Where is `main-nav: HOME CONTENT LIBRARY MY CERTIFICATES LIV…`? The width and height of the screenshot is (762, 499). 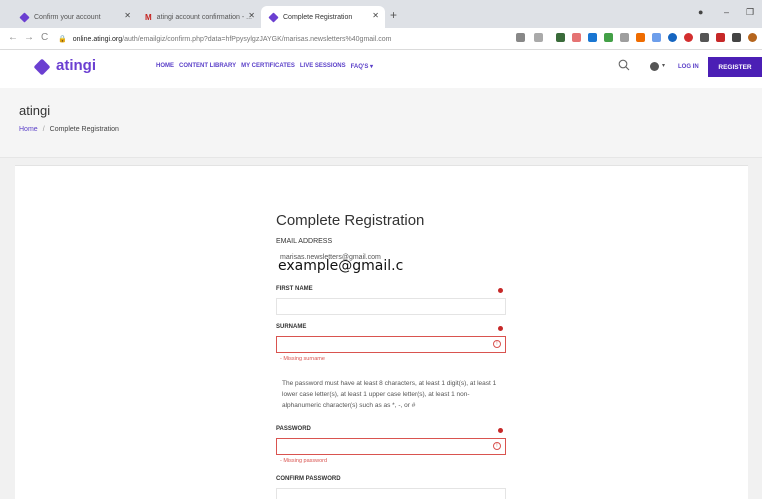 main-nav: HOME CONTENT LIBRARY MY CERTIFICATES LIV… is located at coordinates (264, 66).